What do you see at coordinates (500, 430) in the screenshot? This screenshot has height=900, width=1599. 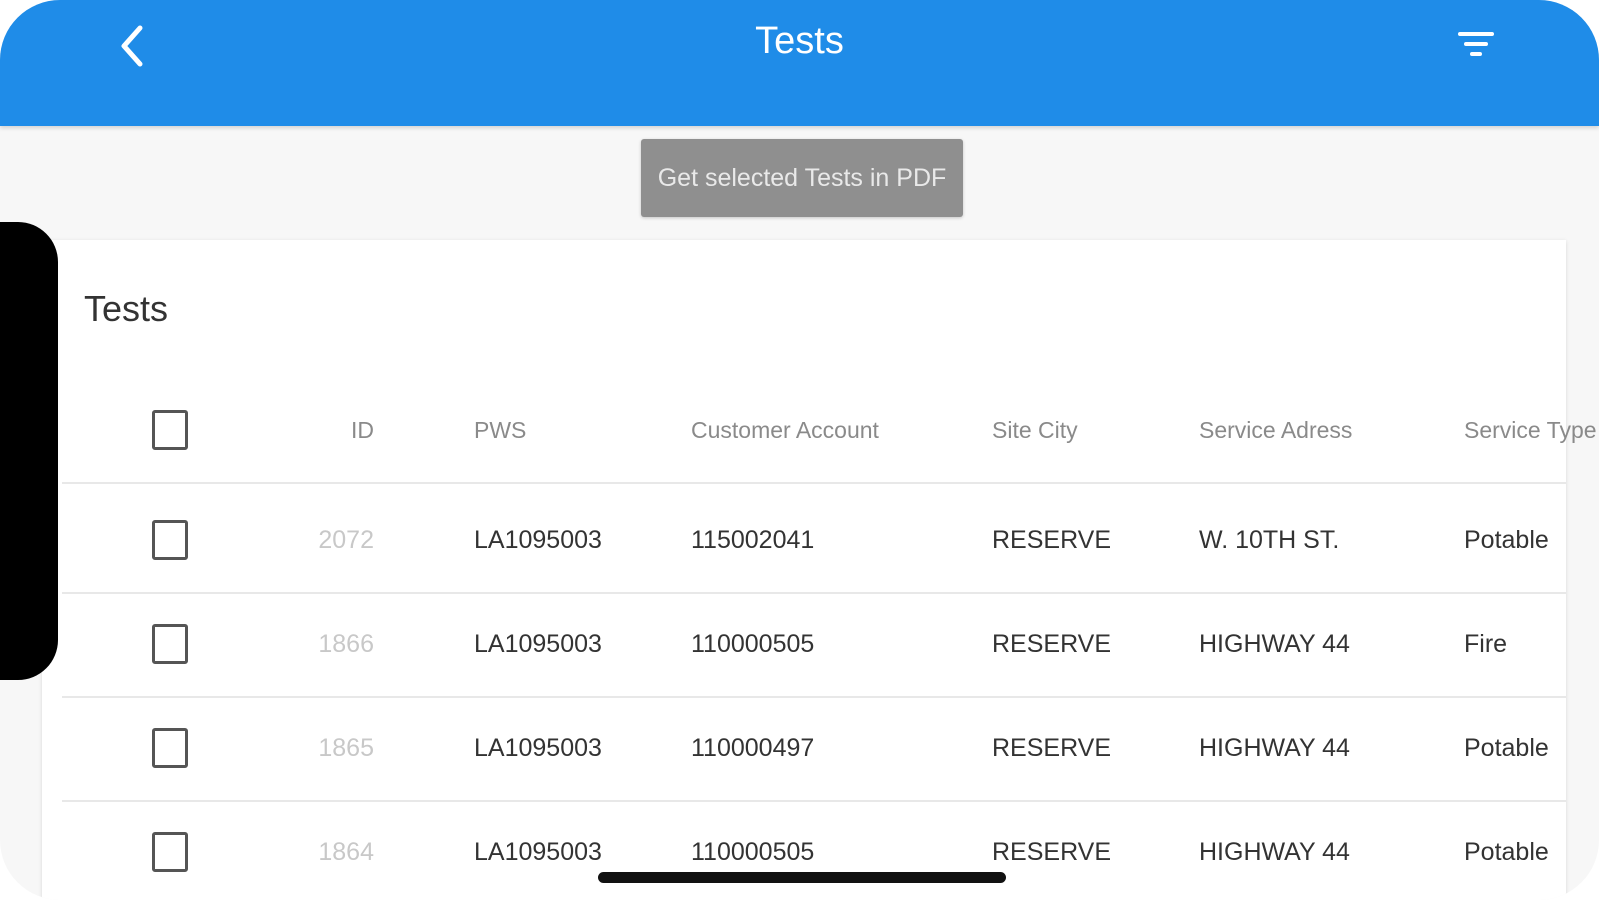 I see `column-header-pws: PWS` at bounding box center [500, 430].